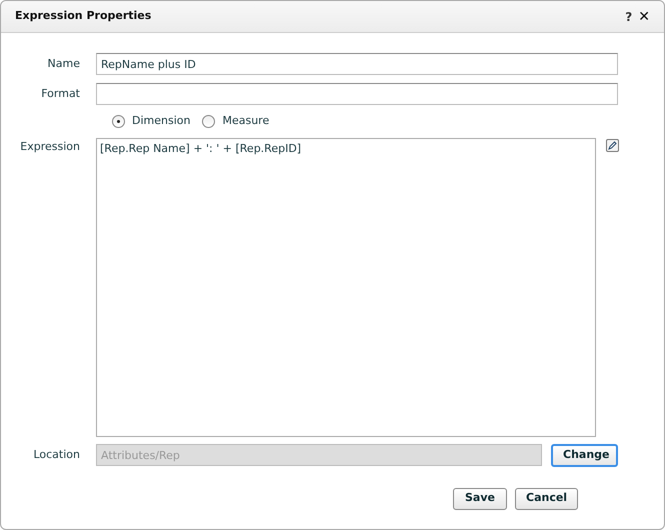 The image size is (665, 530). Describe the element at coordinates (357, 94) in the screenshot. I see `format-field` at that location.